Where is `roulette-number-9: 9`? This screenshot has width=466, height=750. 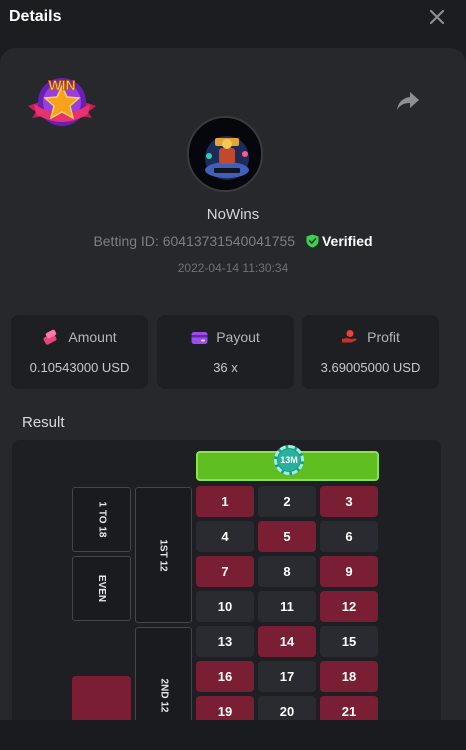 roulette-number-9: 9 is located at coordinates (349, 571).